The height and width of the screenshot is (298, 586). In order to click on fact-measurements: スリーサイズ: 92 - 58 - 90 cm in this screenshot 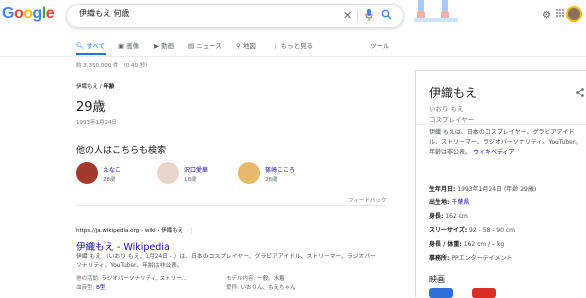, I will do `click(506, 229)`.